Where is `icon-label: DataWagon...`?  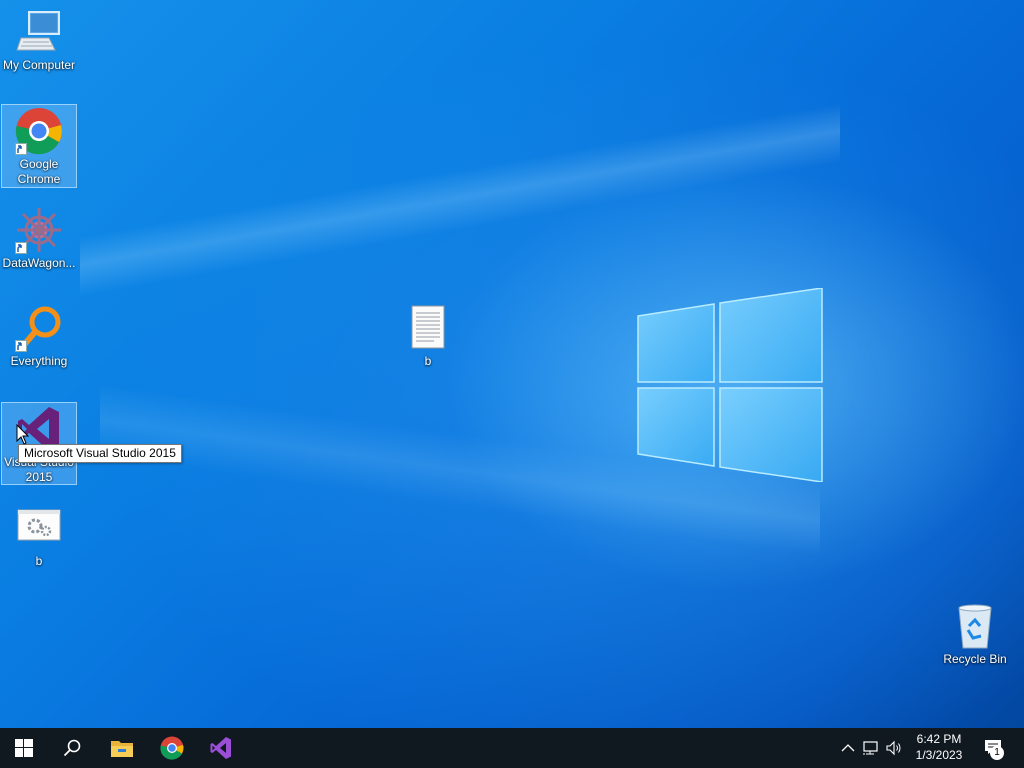
icon-label: DataWagon... is located at coordinates (39, 263).